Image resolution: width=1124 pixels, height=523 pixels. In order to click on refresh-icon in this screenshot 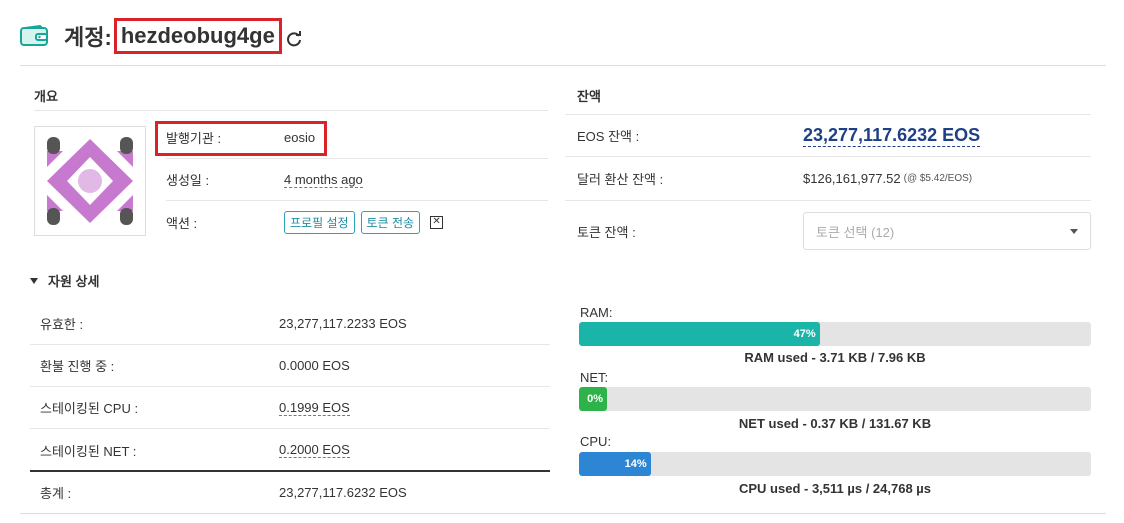, I will do `click(294, 39)`.